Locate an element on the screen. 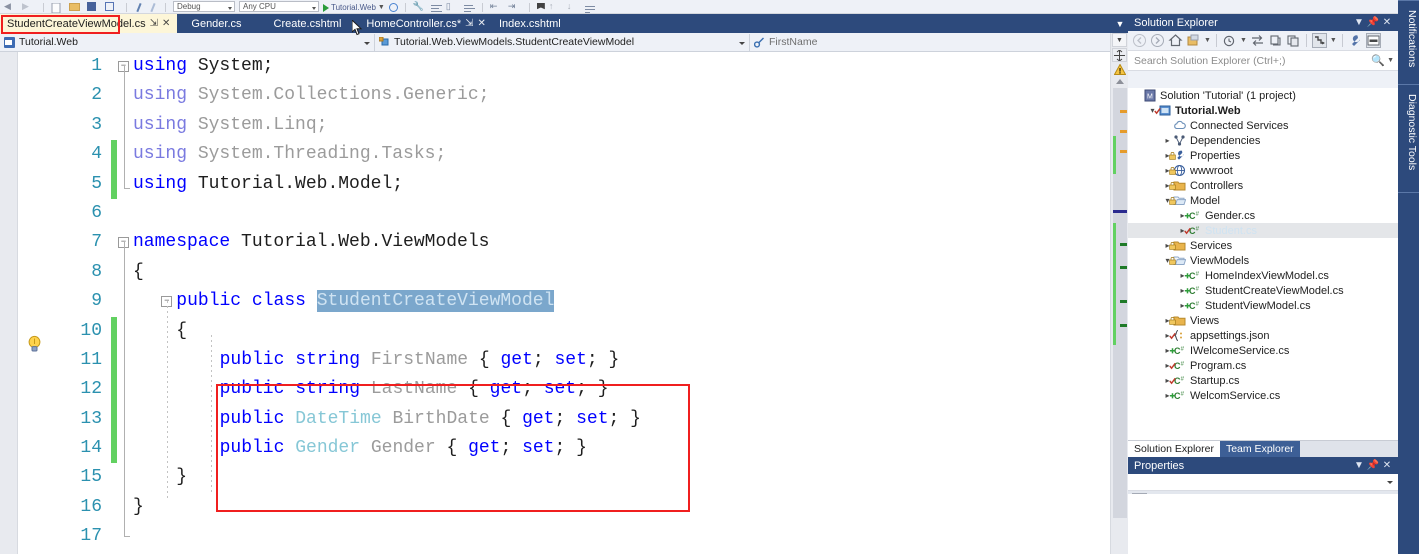 The image size is (1419, 554). next-bookmark-icon: ↓ is located at coordinates (574, 6).